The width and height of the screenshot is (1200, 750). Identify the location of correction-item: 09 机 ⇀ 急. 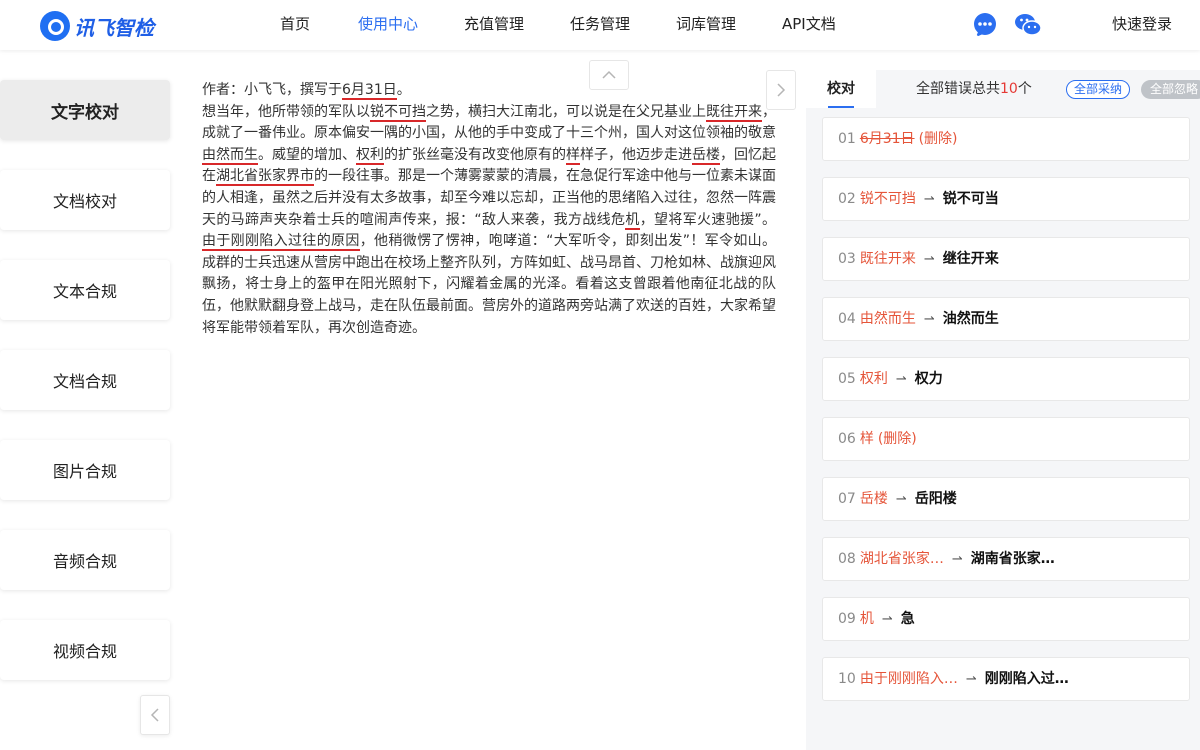
(1006, 619).